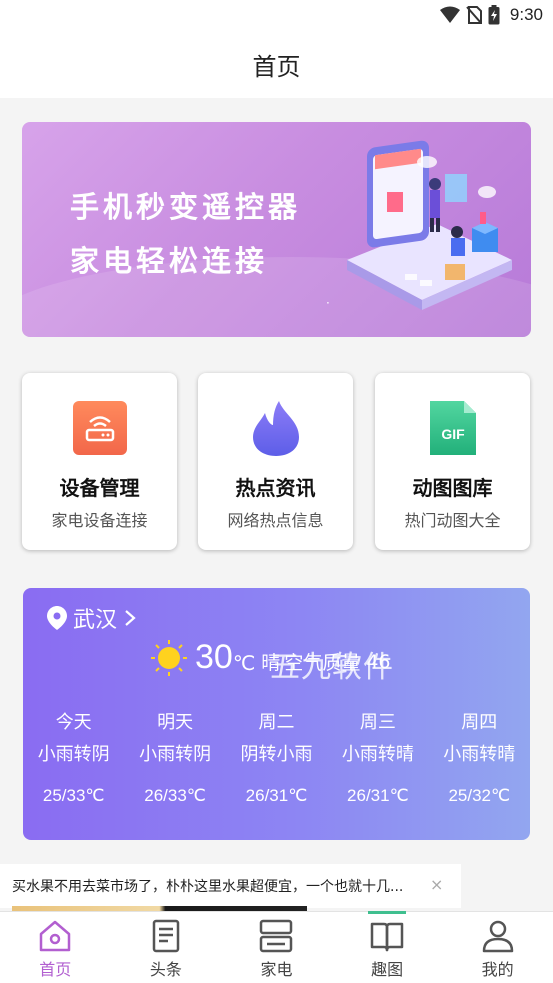 Image resolution: width=553 pixels, height=983 pixels. Describe the element at coordinates (275, 520) in the screenshot. I see `card-subtitle: 网络热点信息` at that location.